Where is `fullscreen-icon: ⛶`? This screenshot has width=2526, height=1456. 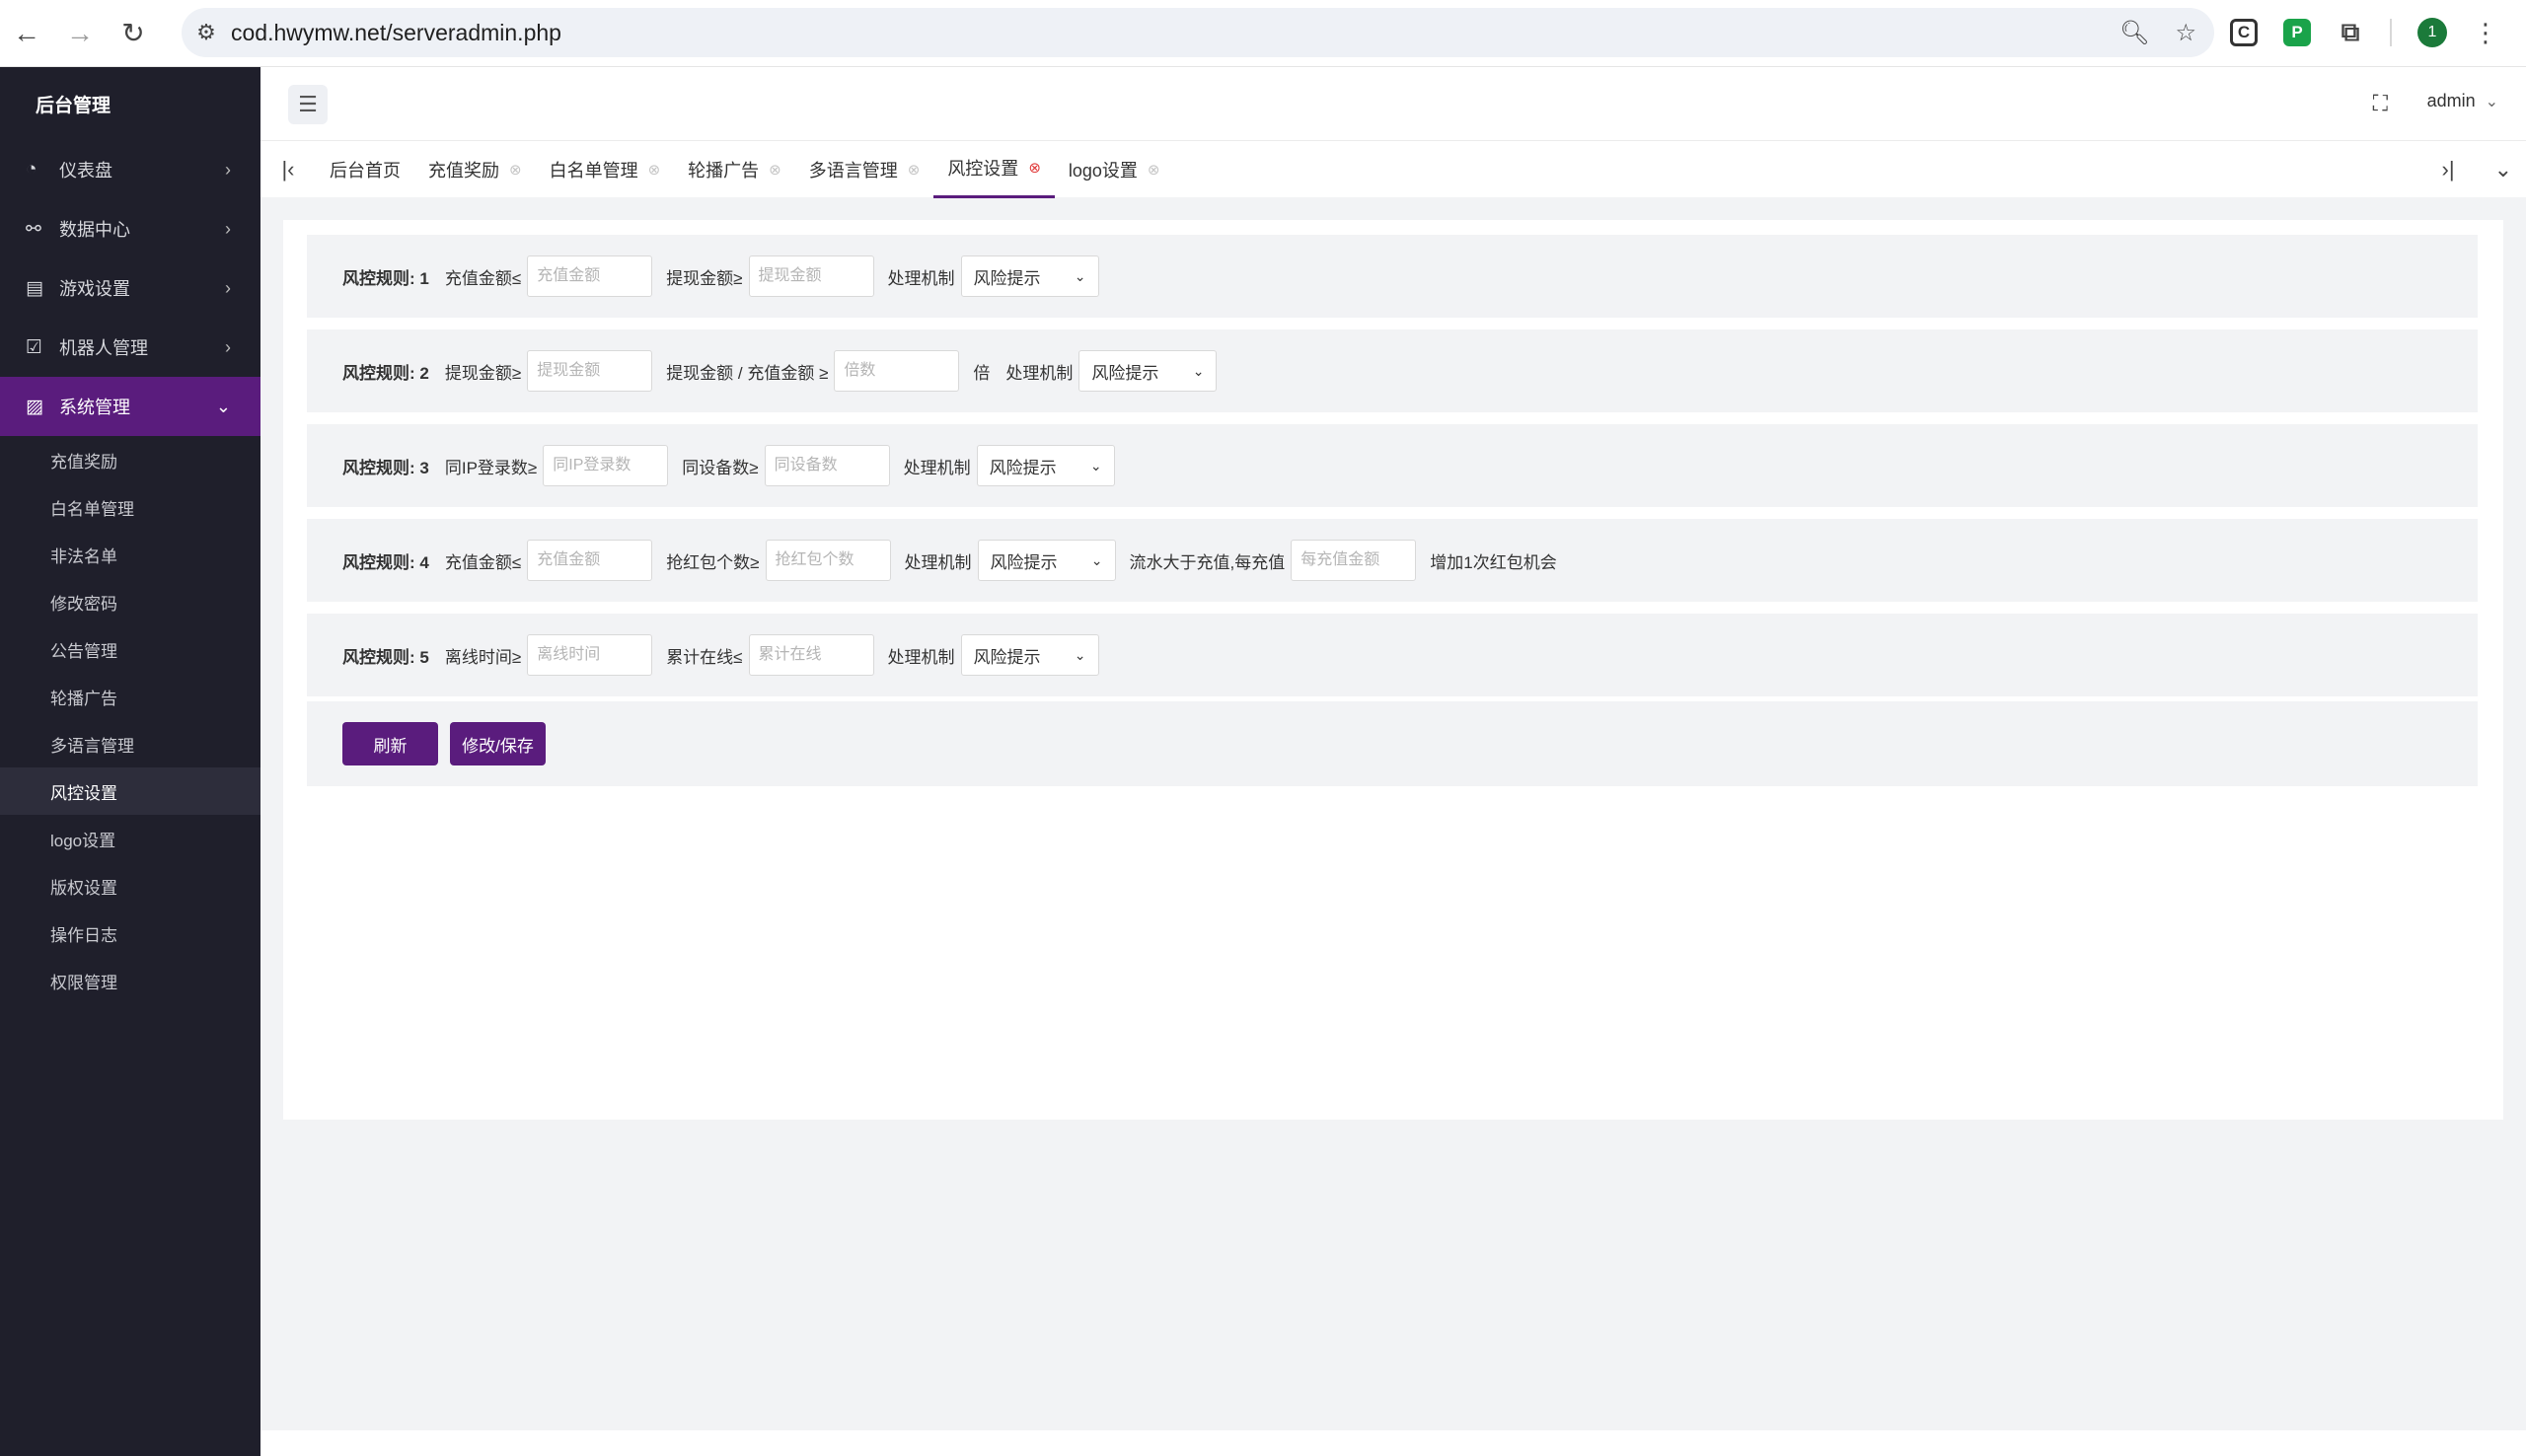 fullscreen-icon: ⛶ is located at coordinates (2380, 103).